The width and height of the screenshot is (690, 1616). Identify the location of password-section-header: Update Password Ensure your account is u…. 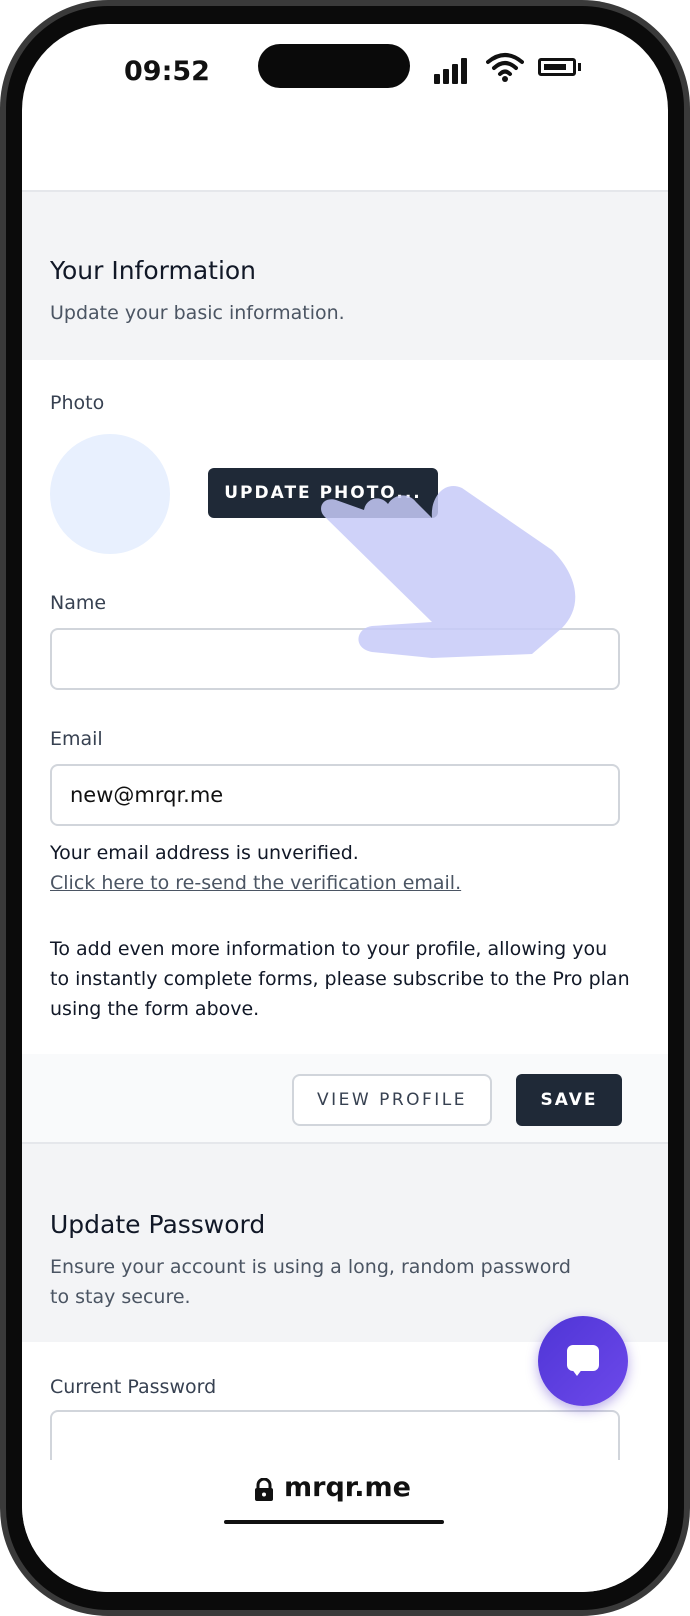
(345, 1243).